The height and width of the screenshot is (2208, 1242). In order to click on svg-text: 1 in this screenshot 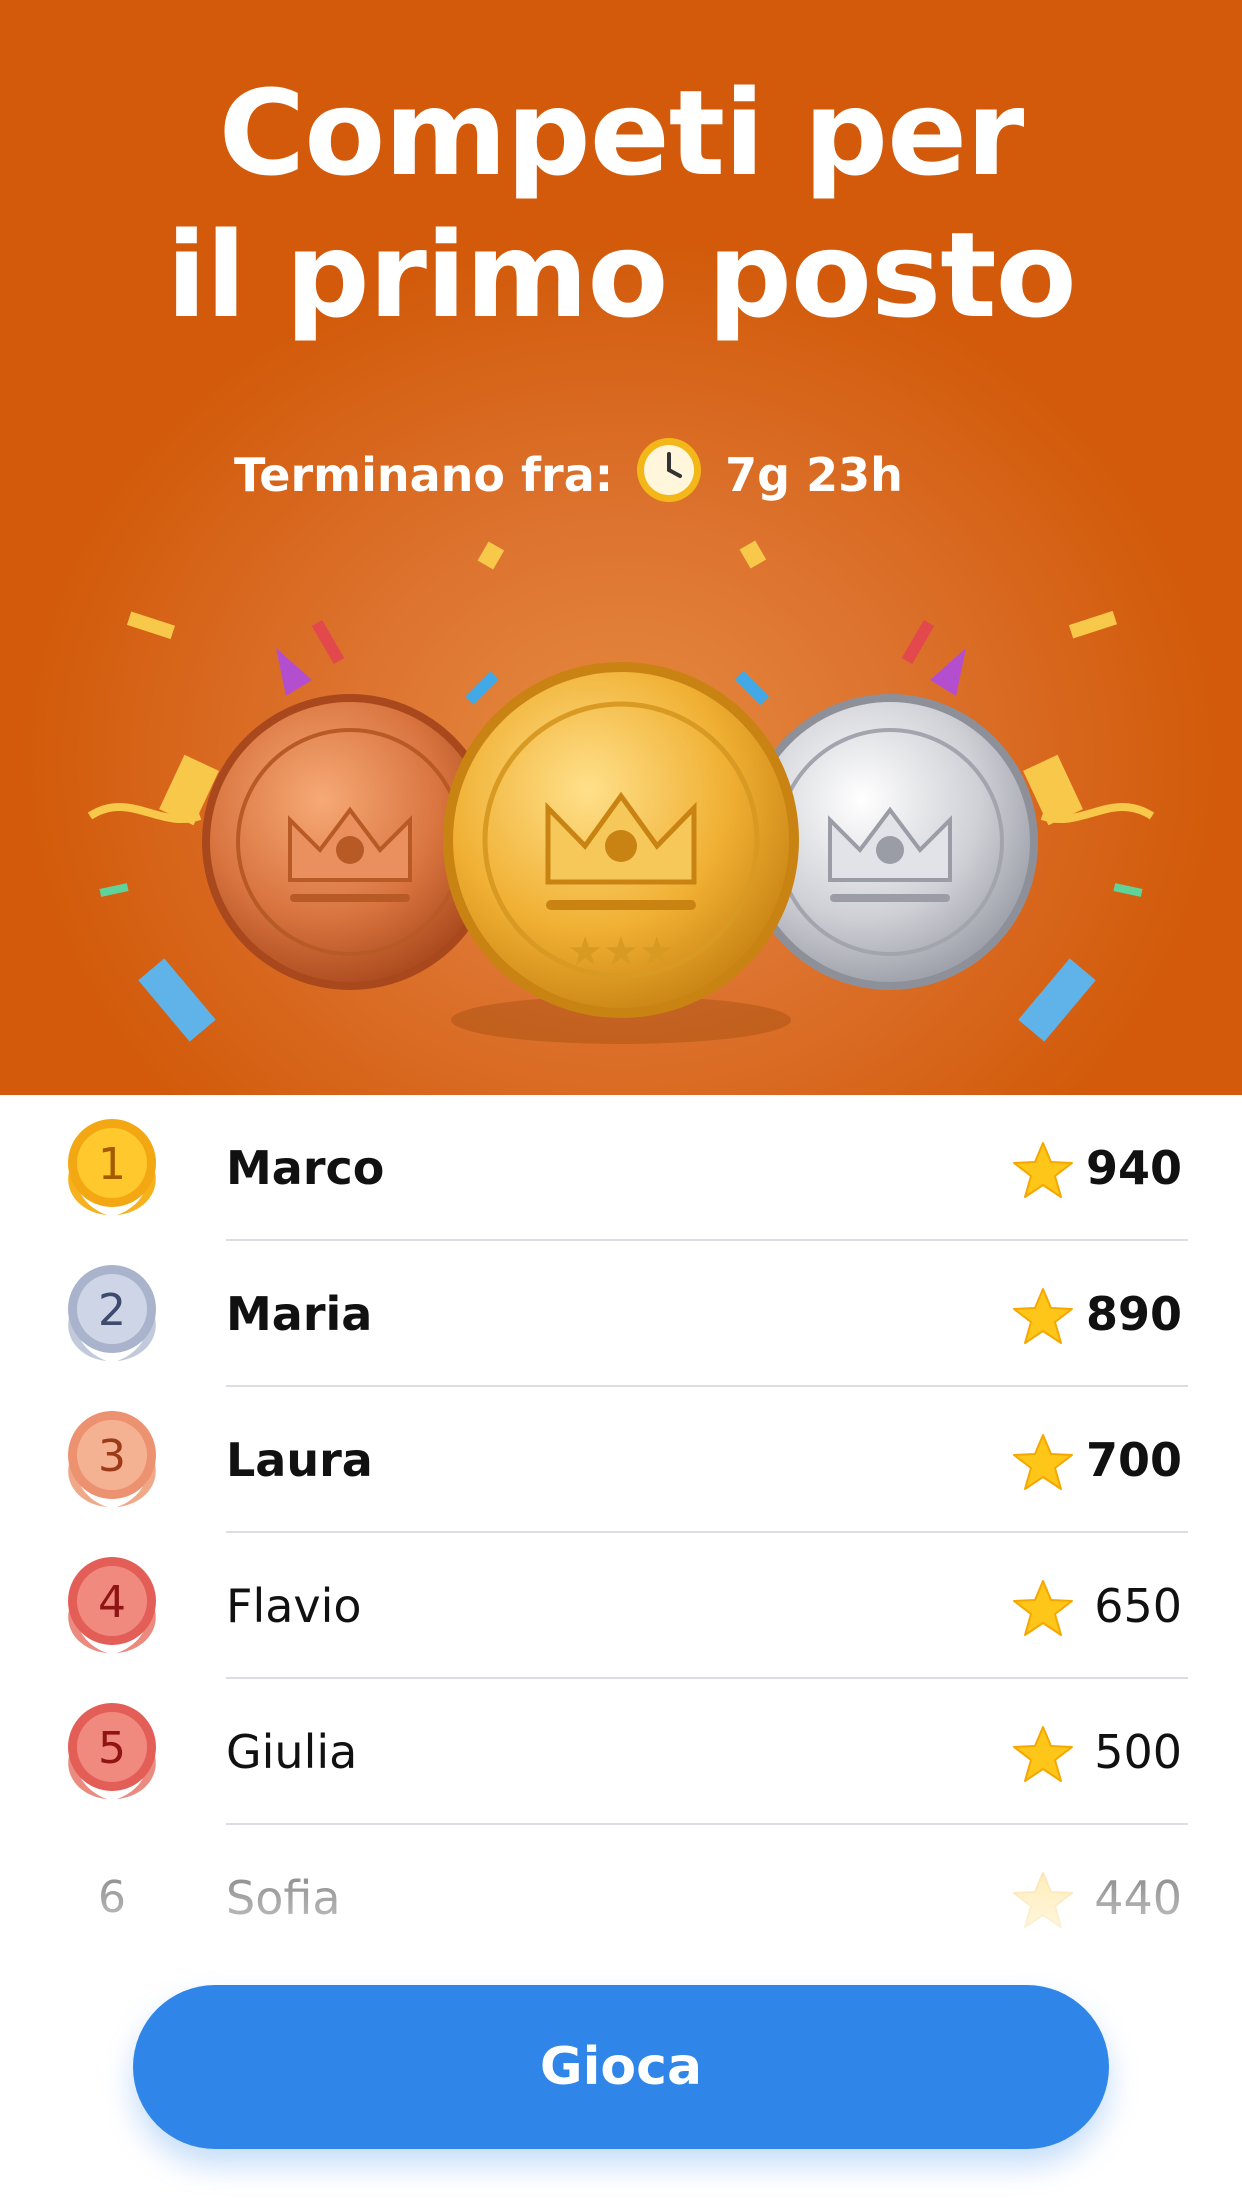, I will do `click(112, 1164)`.